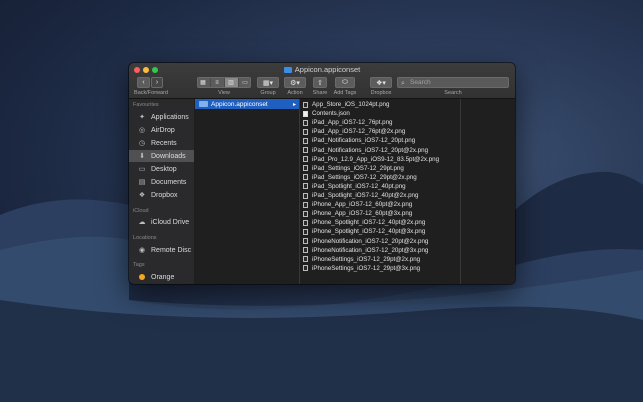  I want to click on column-1: Appicon.appiconset ▸, so click(247, 191).